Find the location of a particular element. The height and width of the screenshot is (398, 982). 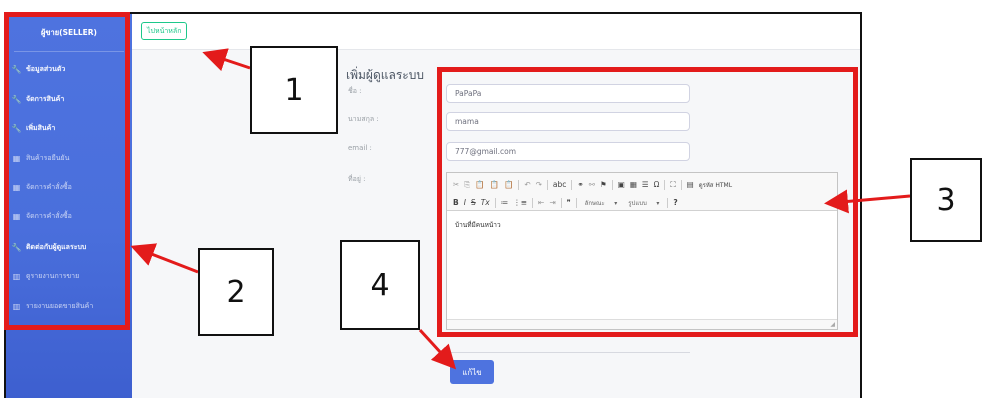

form-divider is located at coordinates (568, 352).